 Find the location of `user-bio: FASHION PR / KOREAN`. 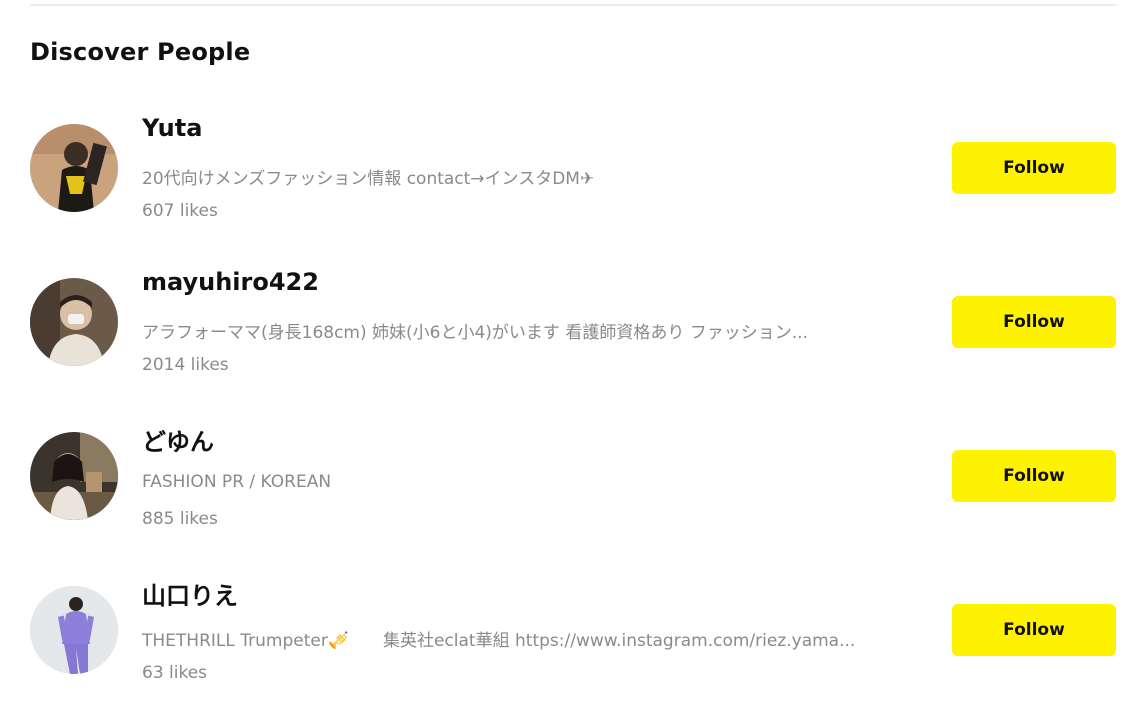

user-bio: FASHION PR / KOREAN is located at coordinates (237, 482).